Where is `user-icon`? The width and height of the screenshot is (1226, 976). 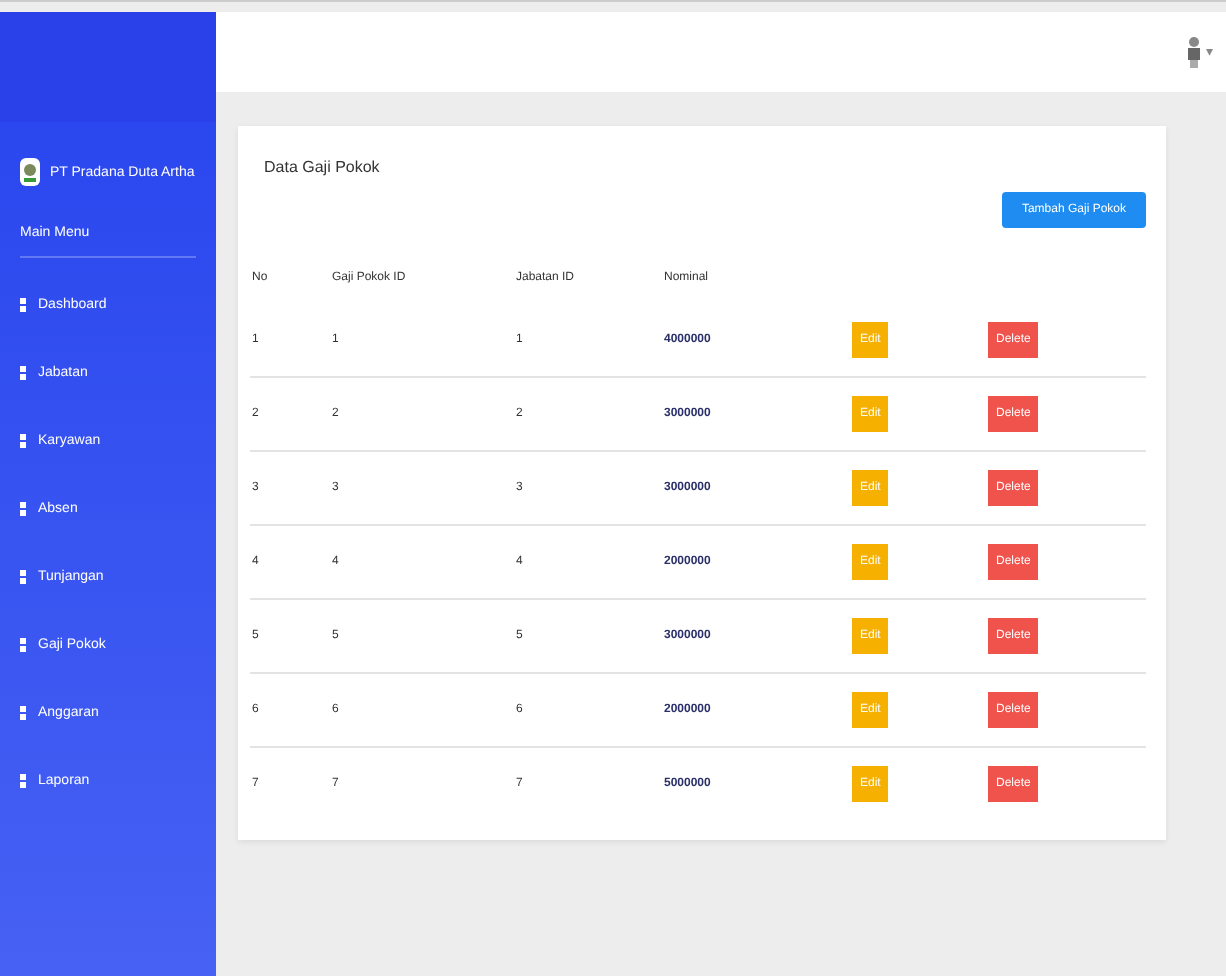
user-icon is located at coordinates (1194, 52).